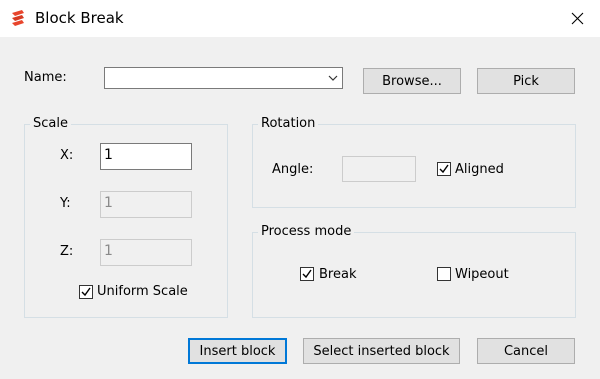 Image resolution: width=600 pixels, height=379 pixels. Describe the element at coordinates (526, 351) in the screenshot. I see `cancel-button: Cancel` at that location.